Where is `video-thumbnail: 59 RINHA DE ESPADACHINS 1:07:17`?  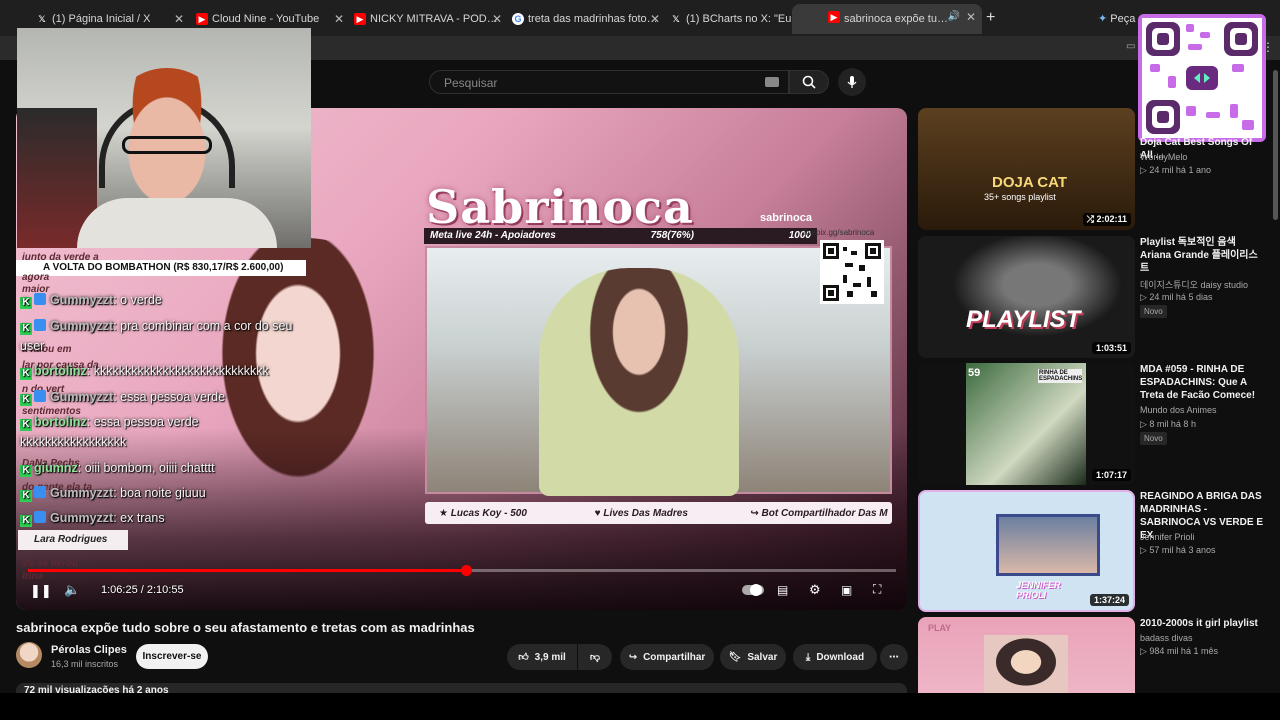
video-thumbnail: 59 RINHA DE ESPADACHINS 1:07:17 is located at coordinates (1026, 424).